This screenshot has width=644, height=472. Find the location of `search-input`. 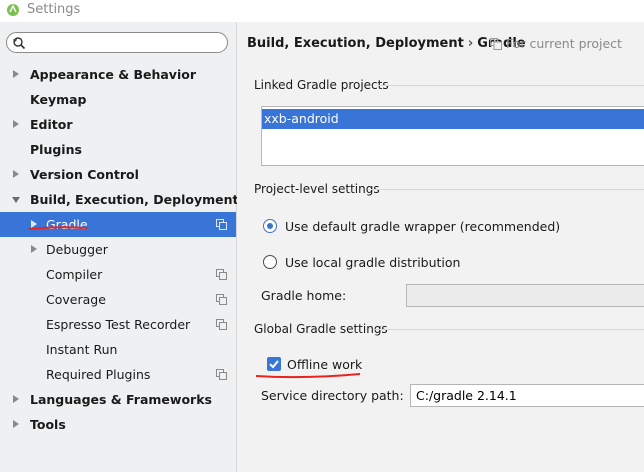

search-input is located at coordinates (128, 43).